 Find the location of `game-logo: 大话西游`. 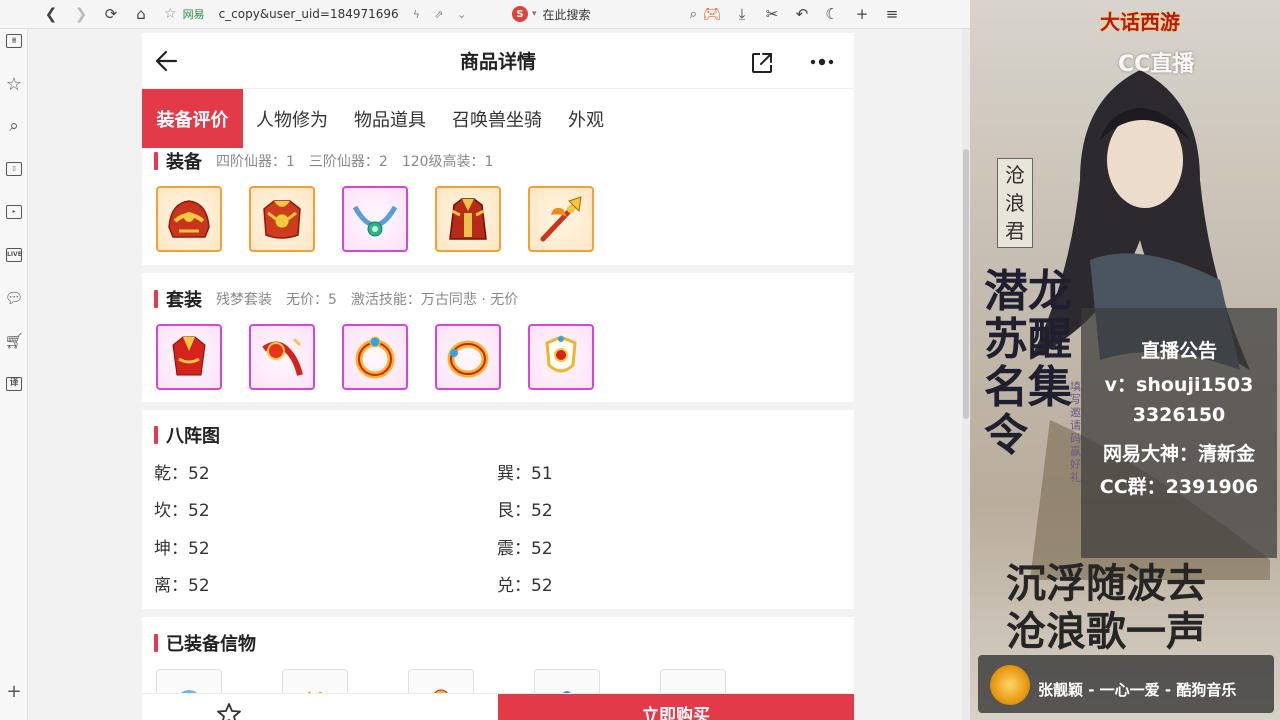

game-logo: 大话西游 is located at coordinates (1140, 22).